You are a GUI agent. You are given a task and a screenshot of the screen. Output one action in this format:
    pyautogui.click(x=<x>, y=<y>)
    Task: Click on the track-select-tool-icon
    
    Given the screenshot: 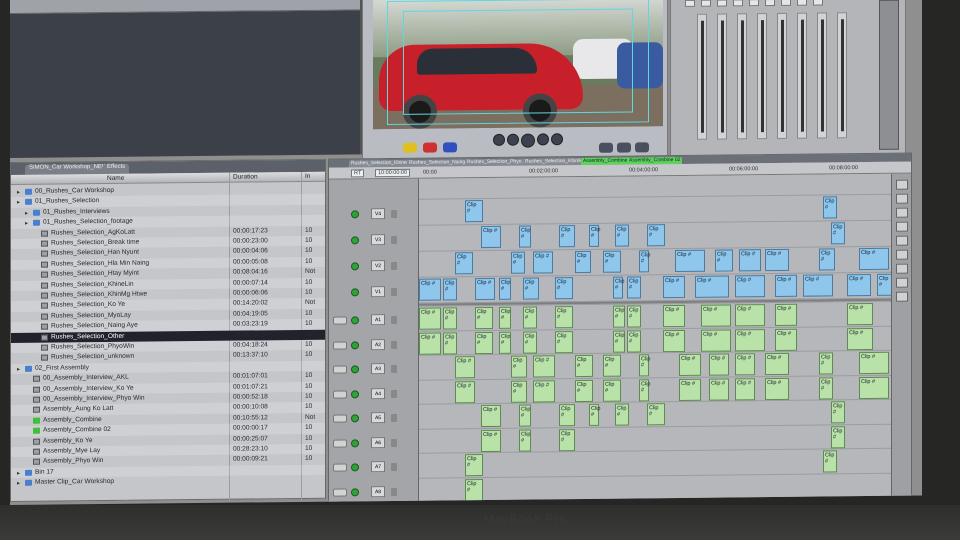 What is the action you would take?
    pyautogui.click(x=902, y=212)
    